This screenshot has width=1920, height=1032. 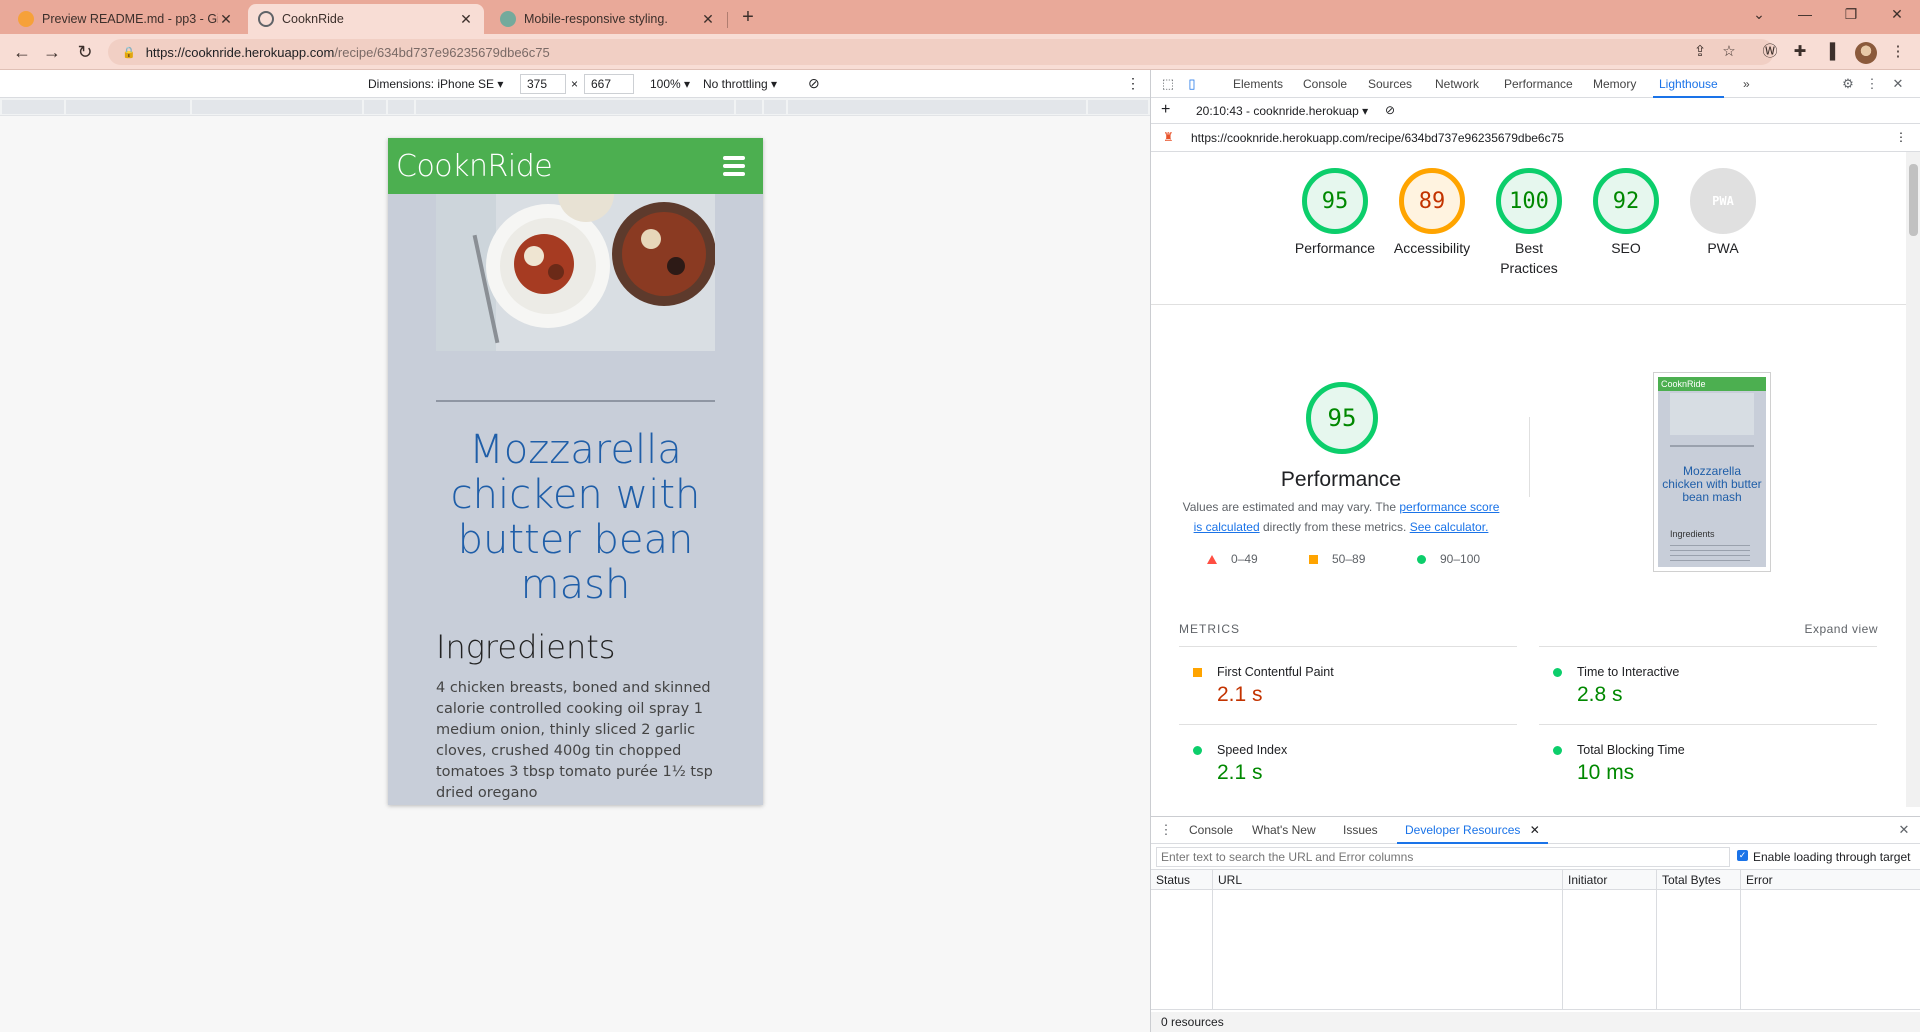 What do you see at coordinates (1708, 685) in the screenshot?
I see `metric-tti: Time to Interactive 2.8 s` at bounding box center [1708, 685].